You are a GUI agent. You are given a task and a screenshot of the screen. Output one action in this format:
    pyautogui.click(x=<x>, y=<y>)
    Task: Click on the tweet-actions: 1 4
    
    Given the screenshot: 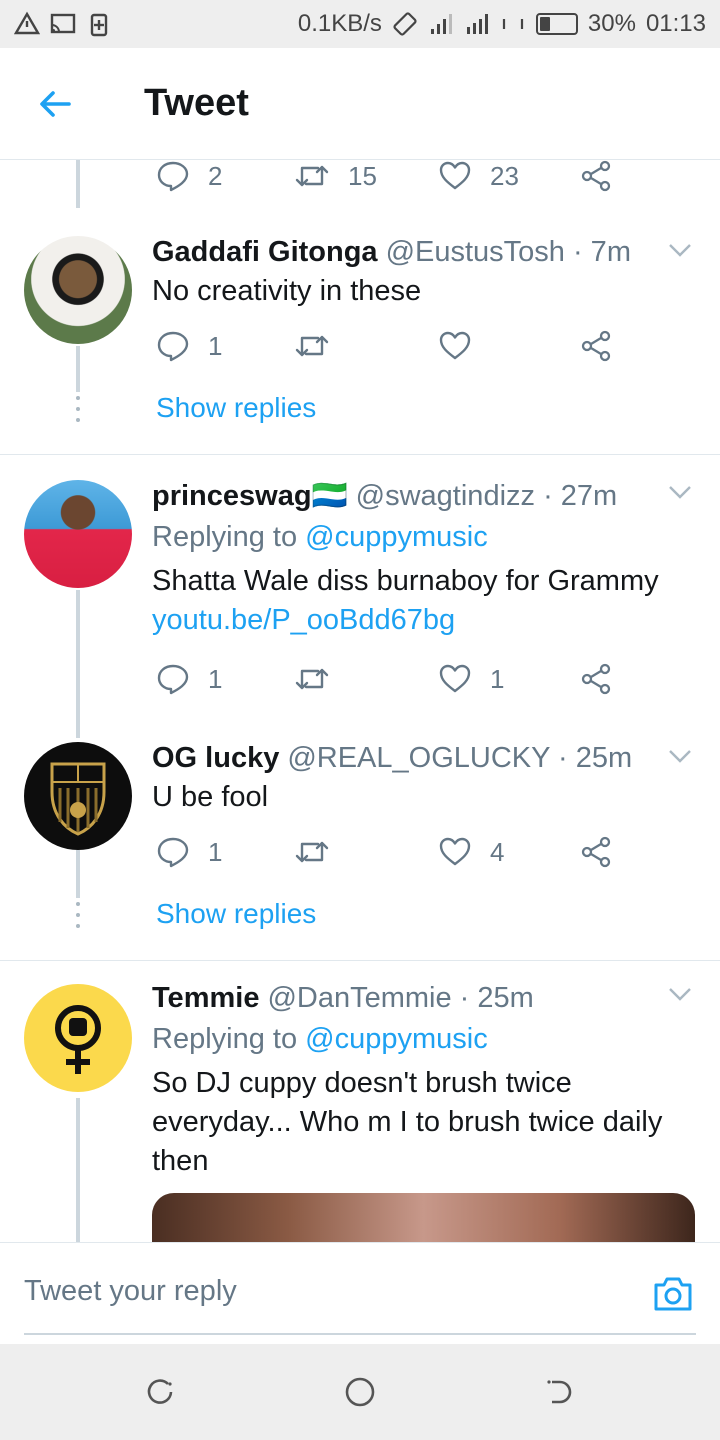 What is the action you would take?
    pyautogui.click(x=387, y=852)
    